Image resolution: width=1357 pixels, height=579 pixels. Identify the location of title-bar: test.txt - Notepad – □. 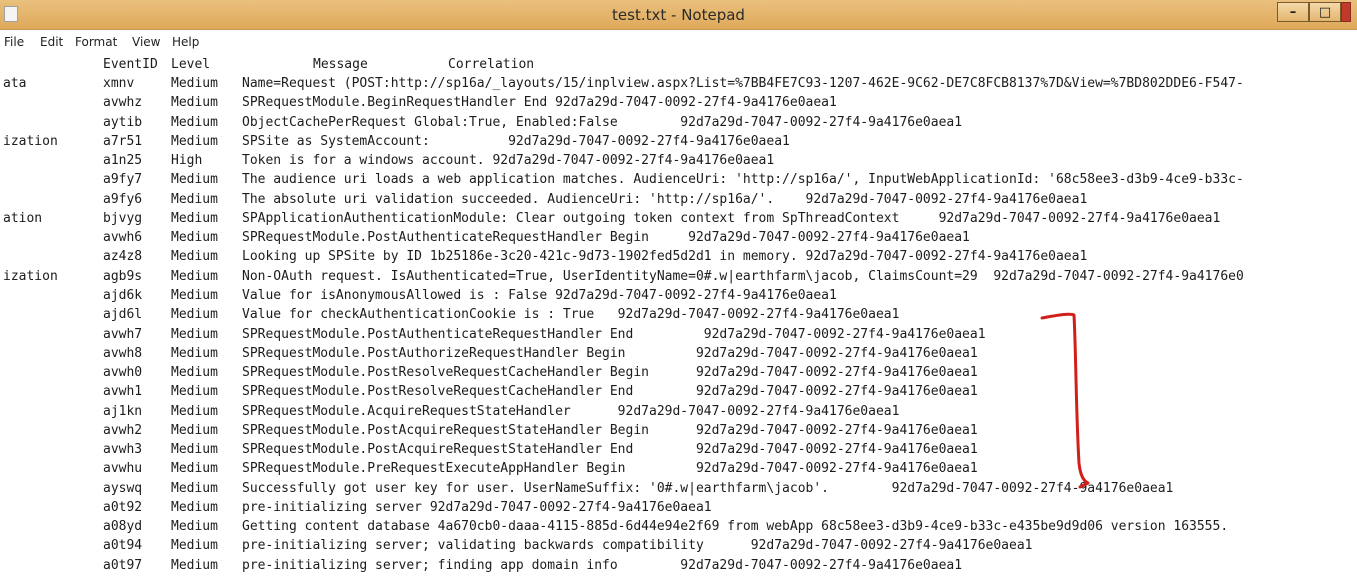
(678, 15).